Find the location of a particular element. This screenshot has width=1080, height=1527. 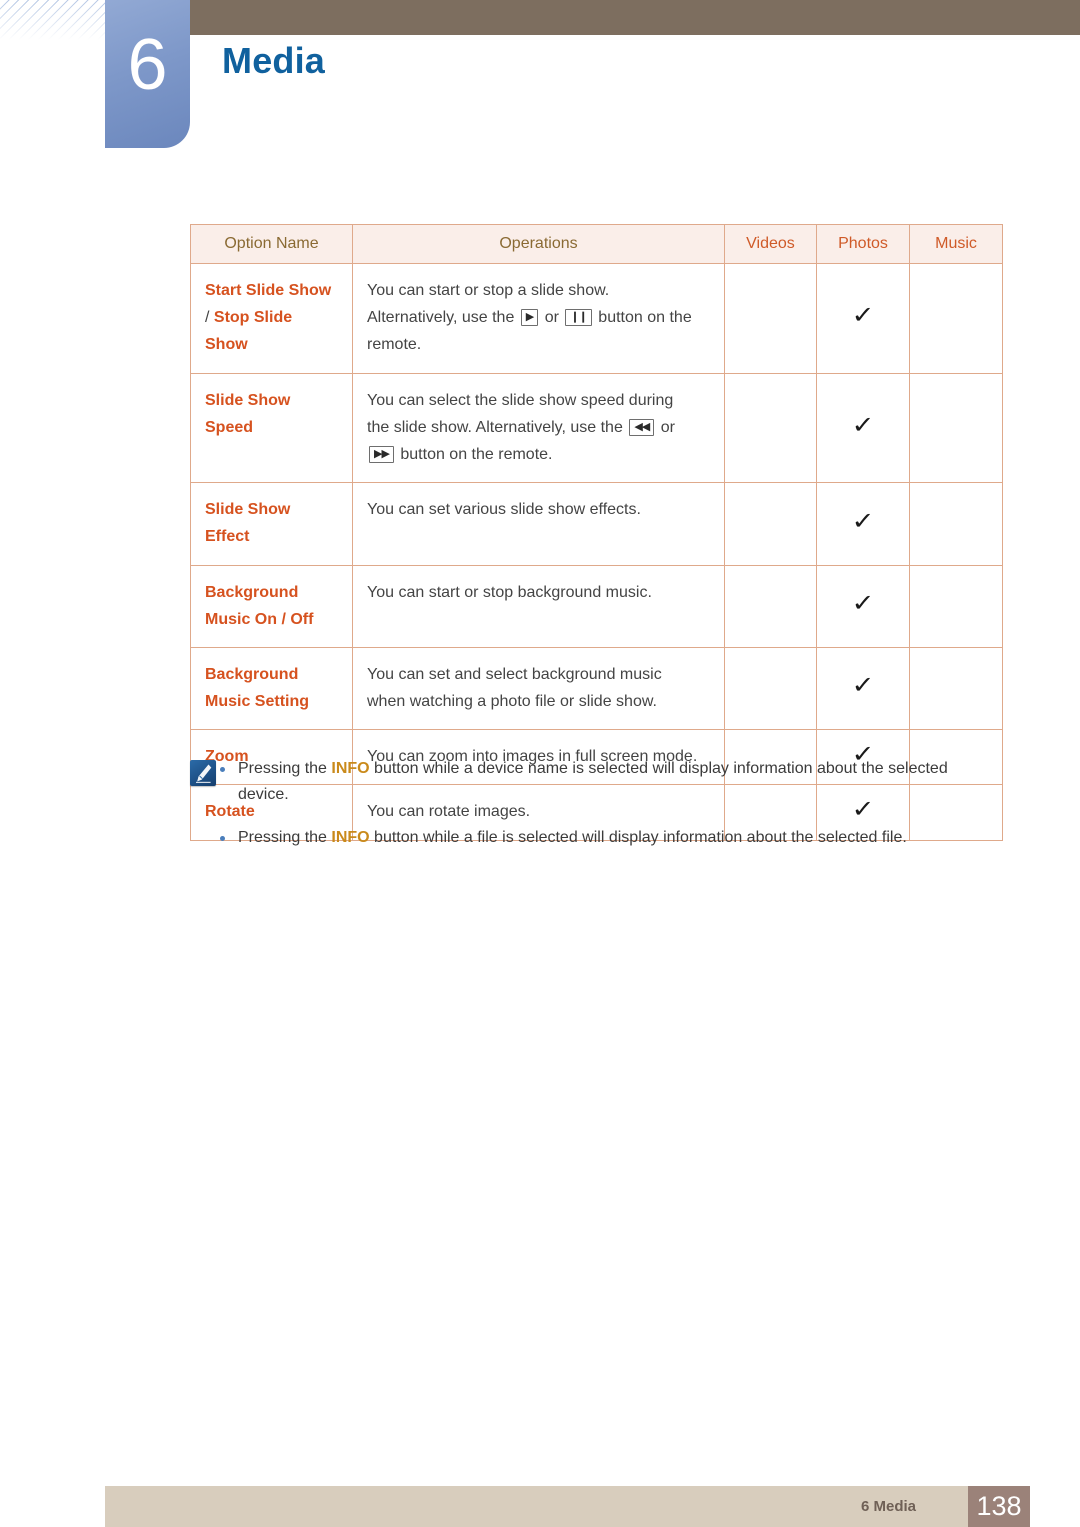

operation-text: button on the remote. is located at coordinates (476, 454).